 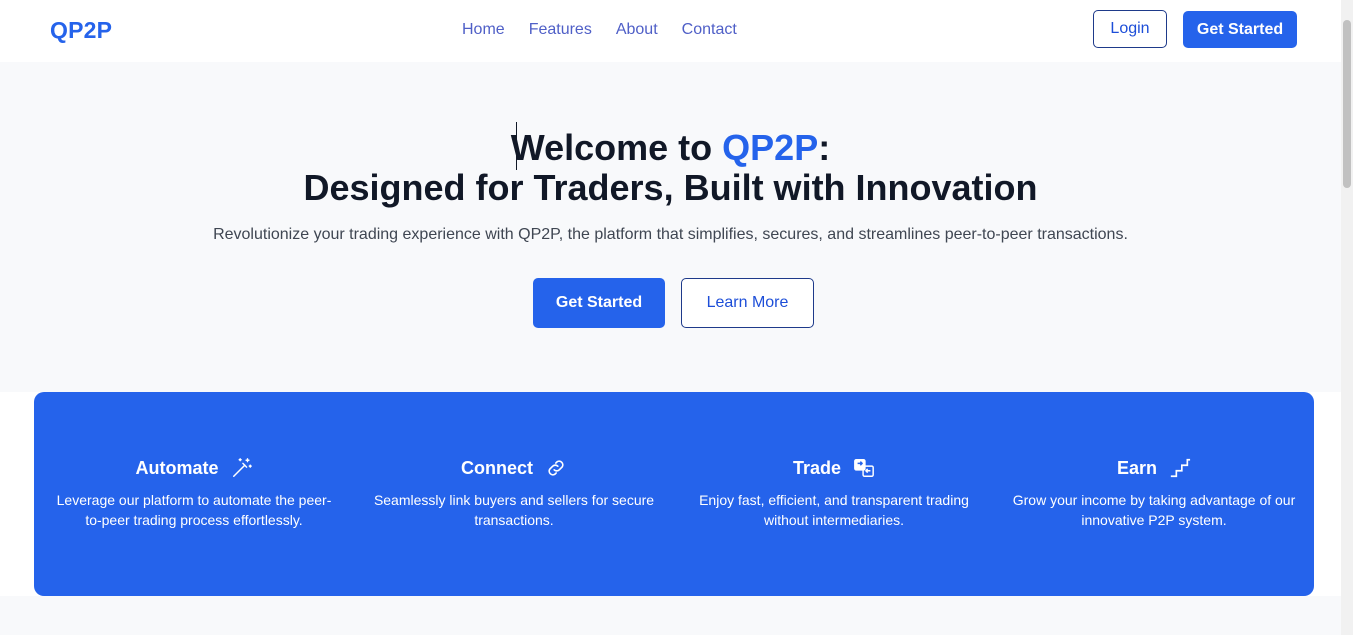 I want to click on feature-title: Trade, so click(x=817, y=467).